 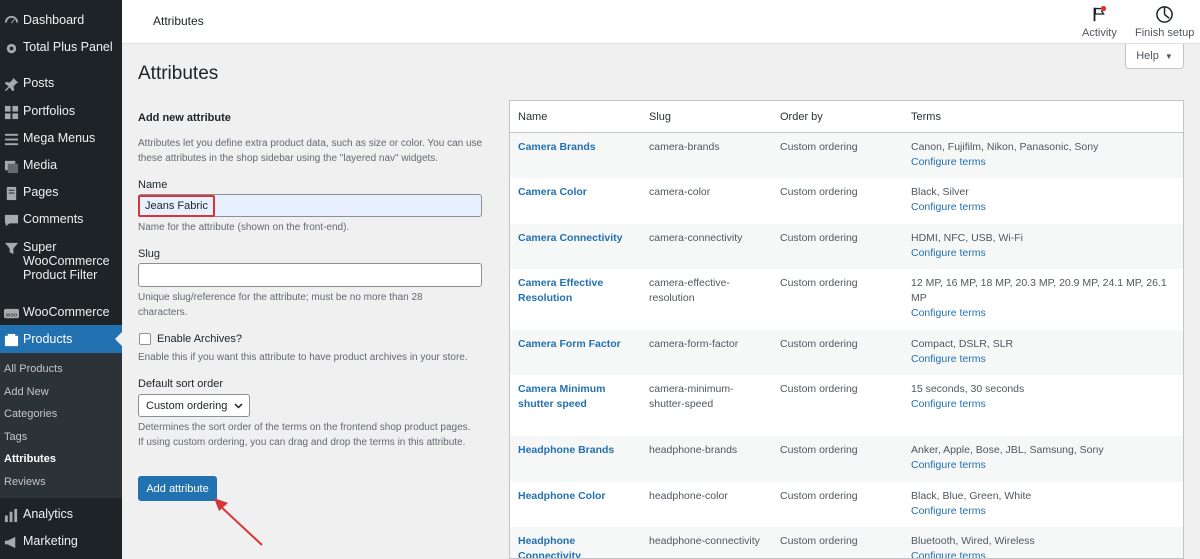 I want to click on analytics-icon, so click(x=11, y=515).